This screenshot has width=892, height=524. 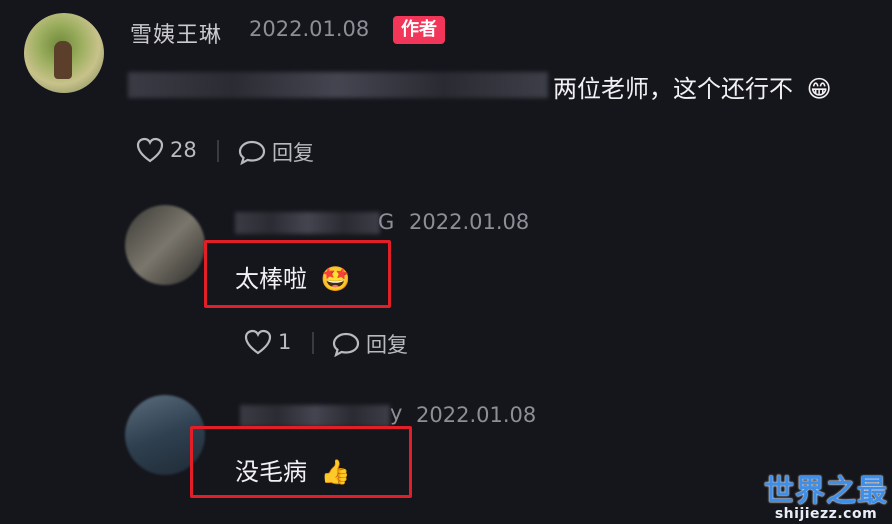 I want to click on comment-author-name: 雪姨王琳, so click(x=176, y=33).